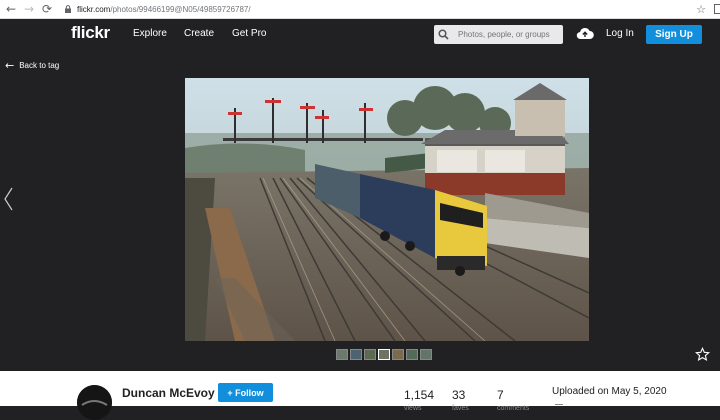 The width and height of the screenshot is (720, 420). I want to click on nav-create: Create, so click(199, 33).